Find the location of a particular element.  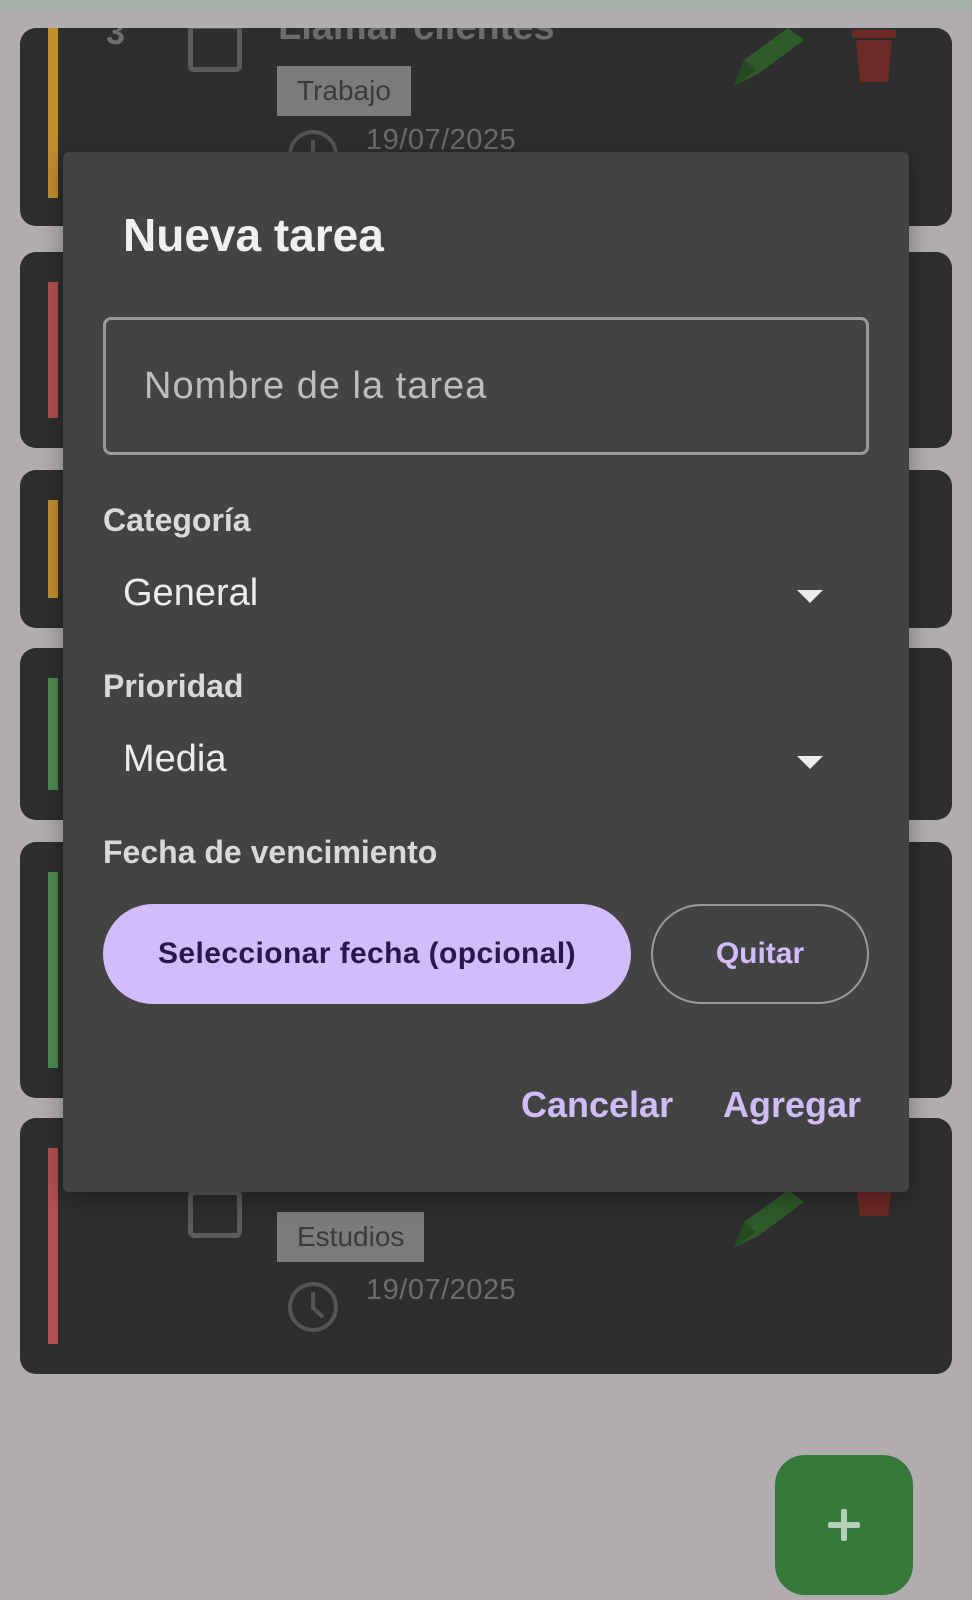

dialog-title: Nueva tarea is located at coordinates (253, 235).